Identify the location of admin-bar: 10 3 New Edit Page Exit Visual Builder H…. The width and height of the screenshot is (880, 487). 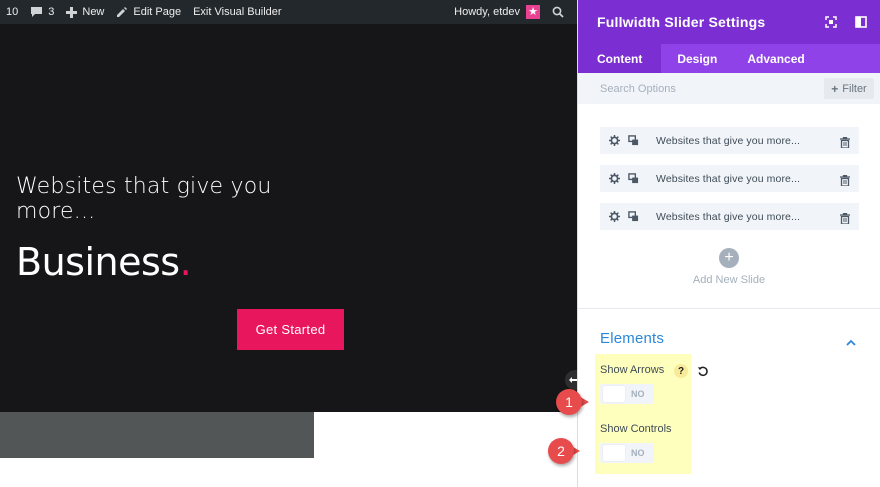
(288, 12).